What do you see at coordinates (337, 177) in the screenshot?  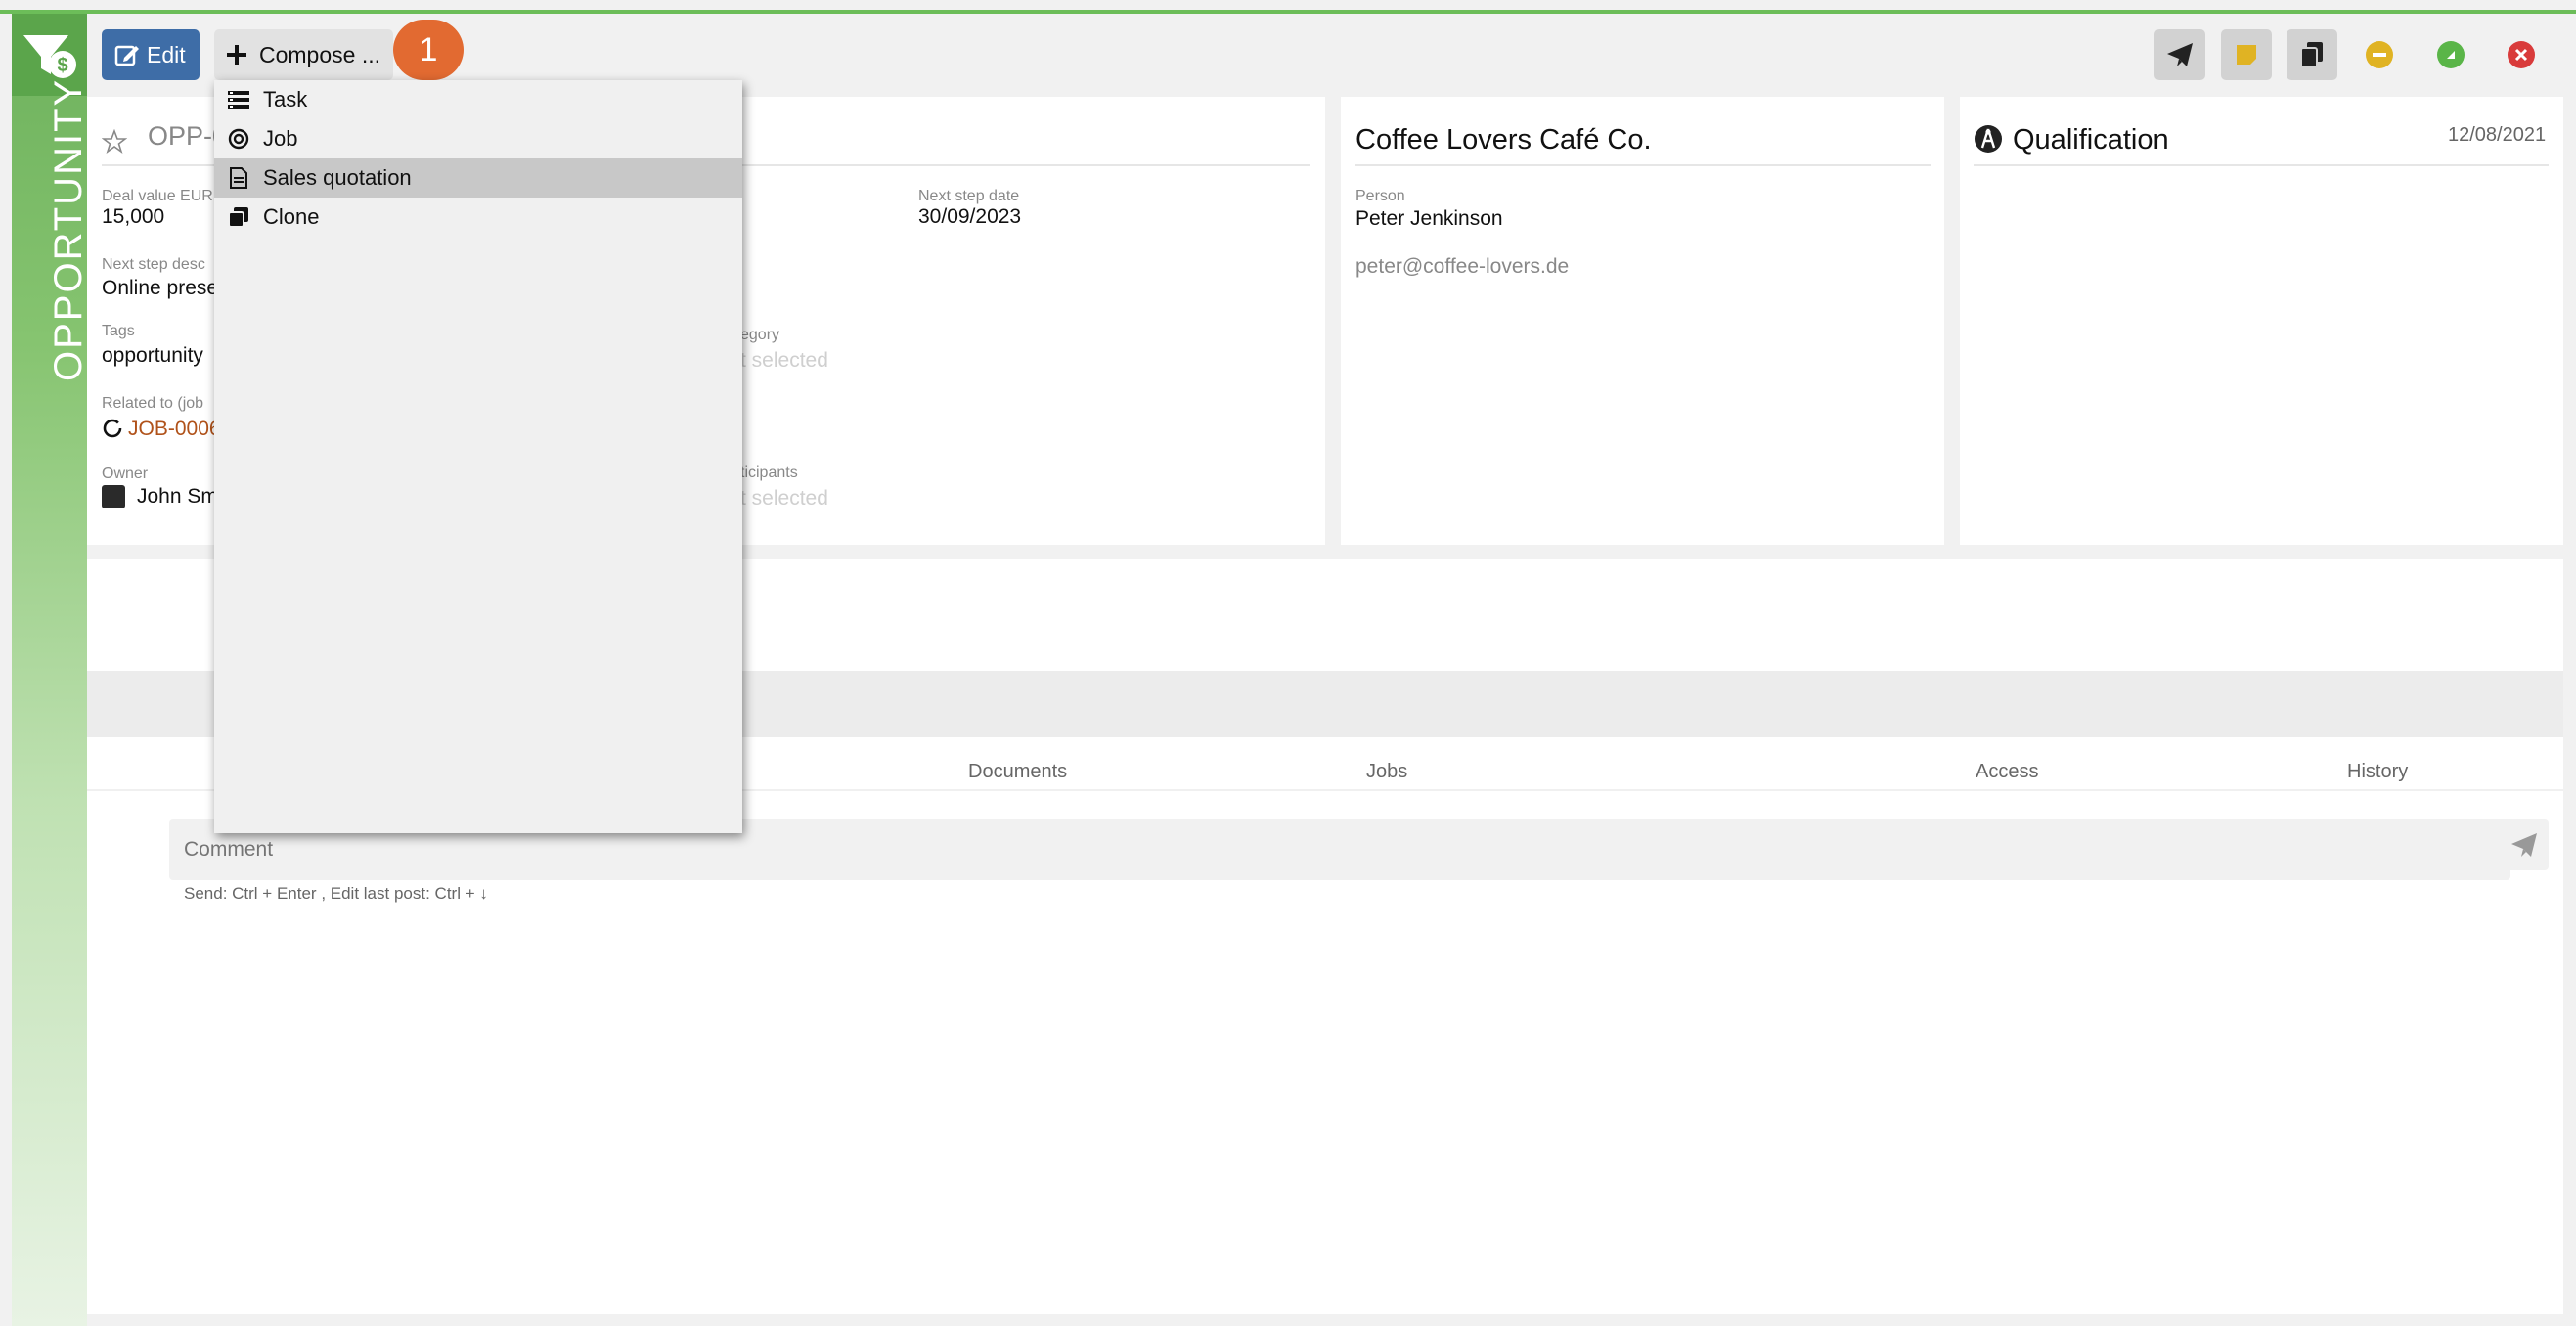 I see `menu-label-sales-quotation: Sales quotation` at bounding box center [337, 177].